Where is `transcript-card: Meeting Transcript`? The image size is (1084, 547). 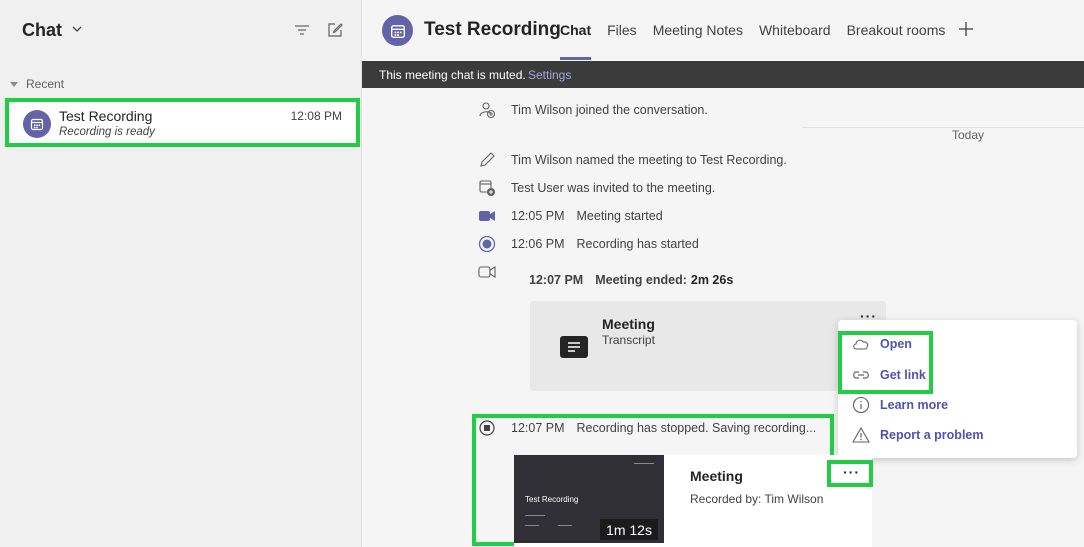
transcript-card: Meeting Transcript is located at coordinates (708, 346).